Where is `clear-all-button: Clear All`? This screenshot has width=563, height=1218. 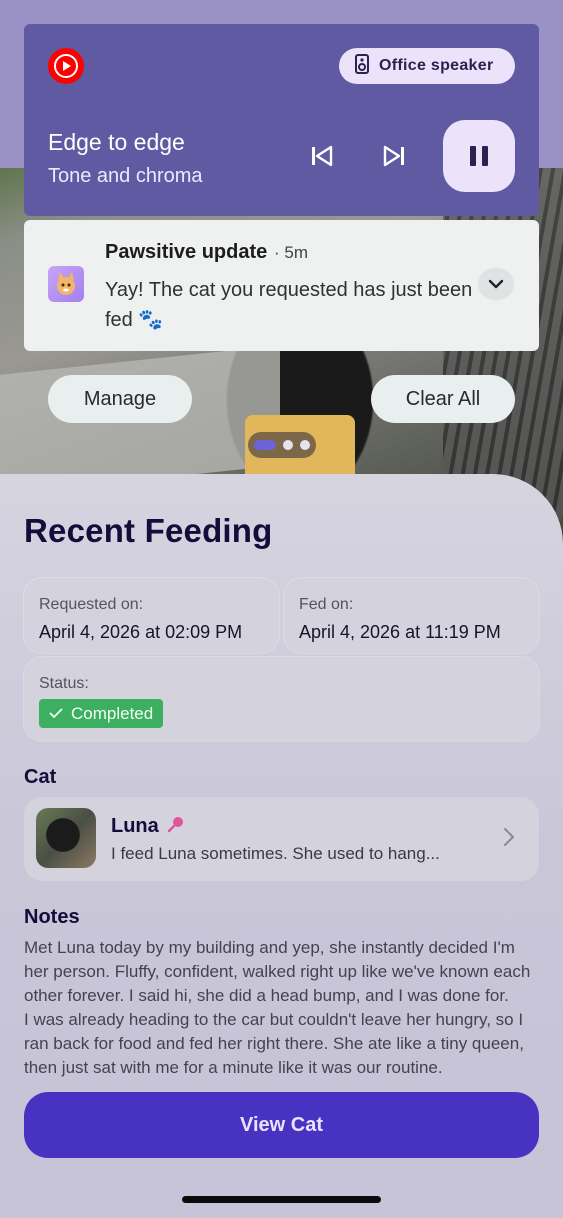 clear-all-button: Clear All is located at coordinates (443, 399).